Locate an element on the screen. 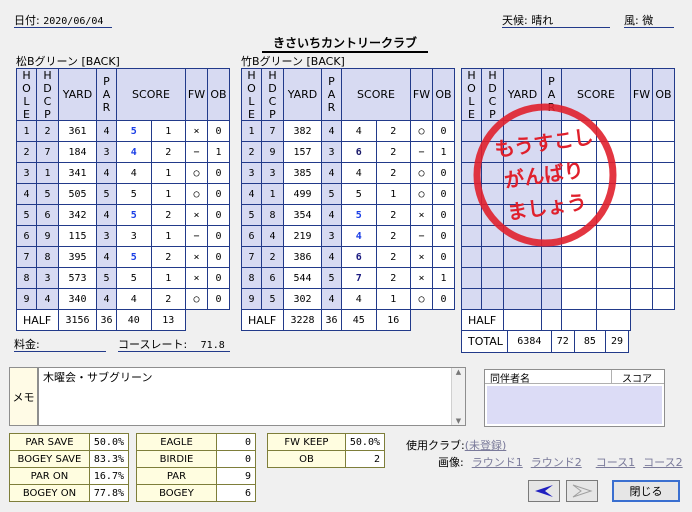  stats-table-2: EAGLE 0 BIRDIE 0 PAR 9 BOGEY 6 is located at coordinates (196, 467).